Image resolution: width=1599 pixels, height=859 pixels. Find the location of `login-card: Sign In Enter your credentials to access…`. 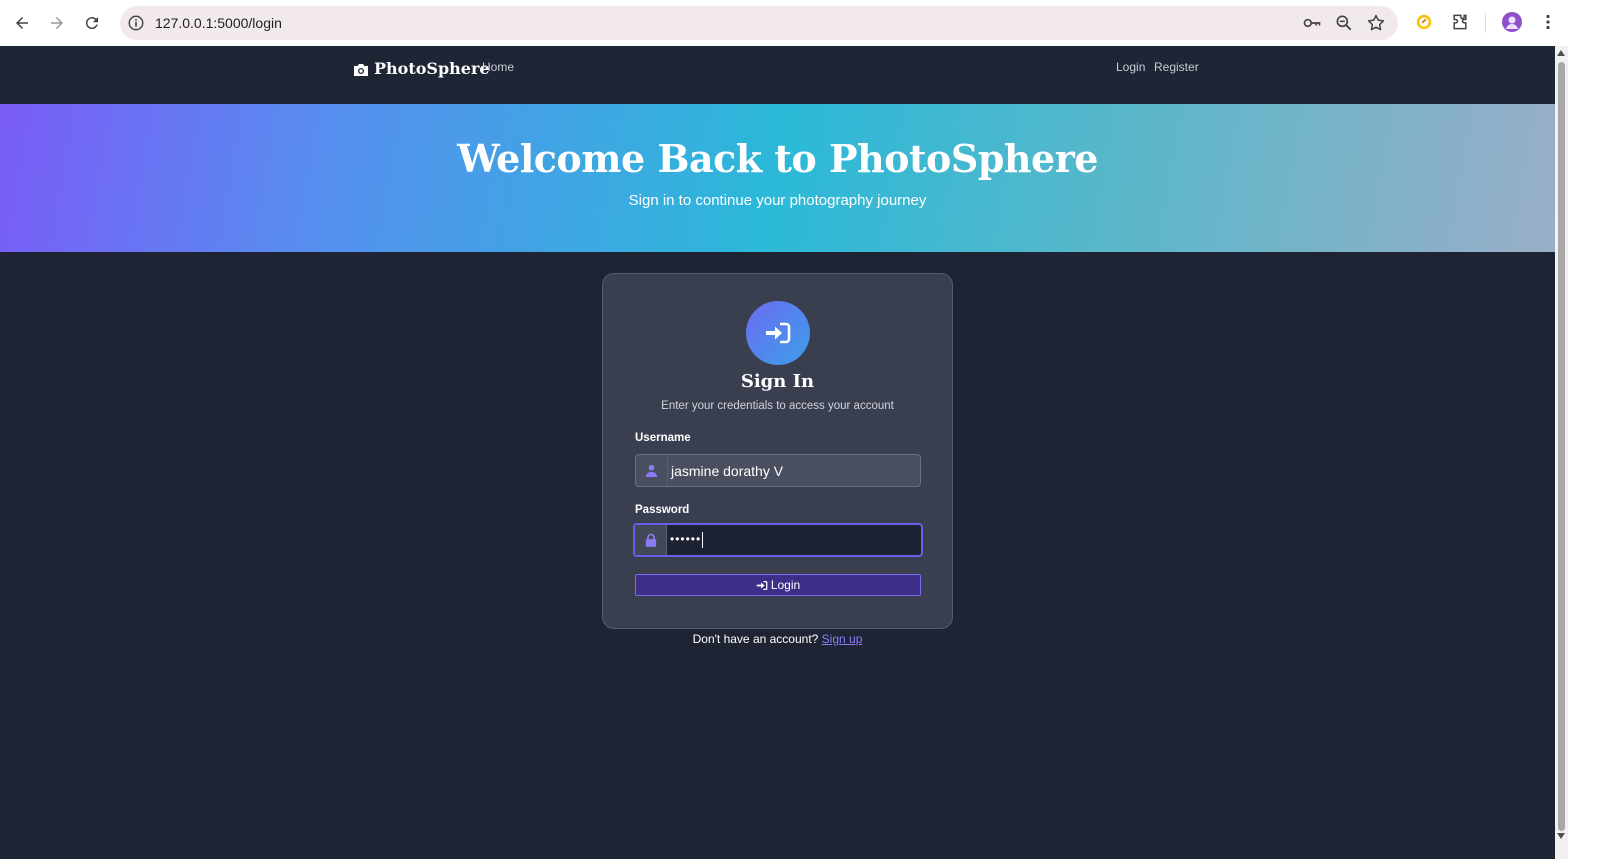

login-card: Sign In Enter your credentials to access… is located at coordinates (777, 451).